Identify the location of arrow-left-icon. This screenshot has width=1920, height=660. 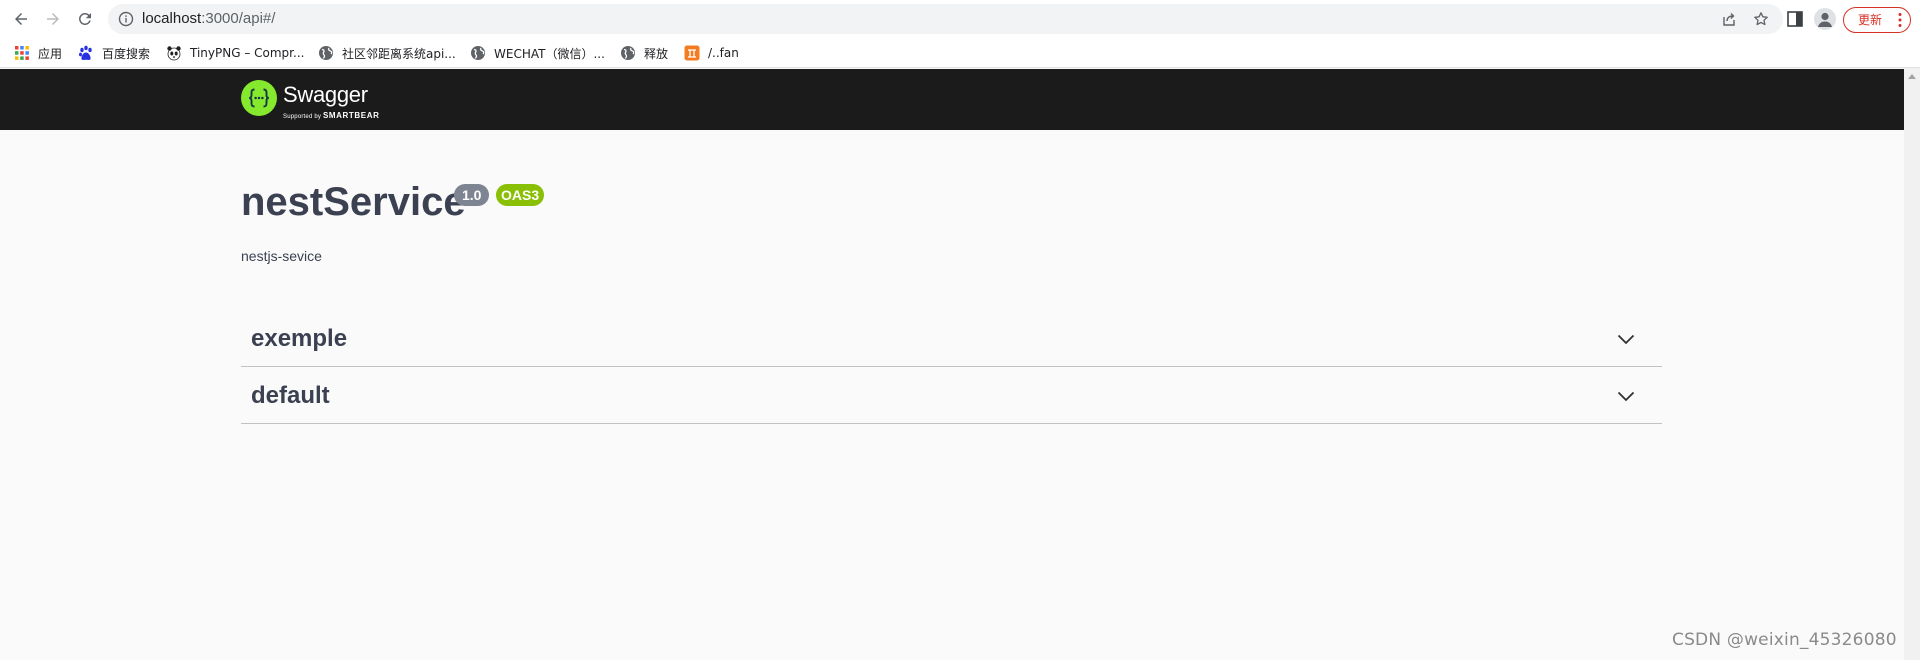
(21, 19).